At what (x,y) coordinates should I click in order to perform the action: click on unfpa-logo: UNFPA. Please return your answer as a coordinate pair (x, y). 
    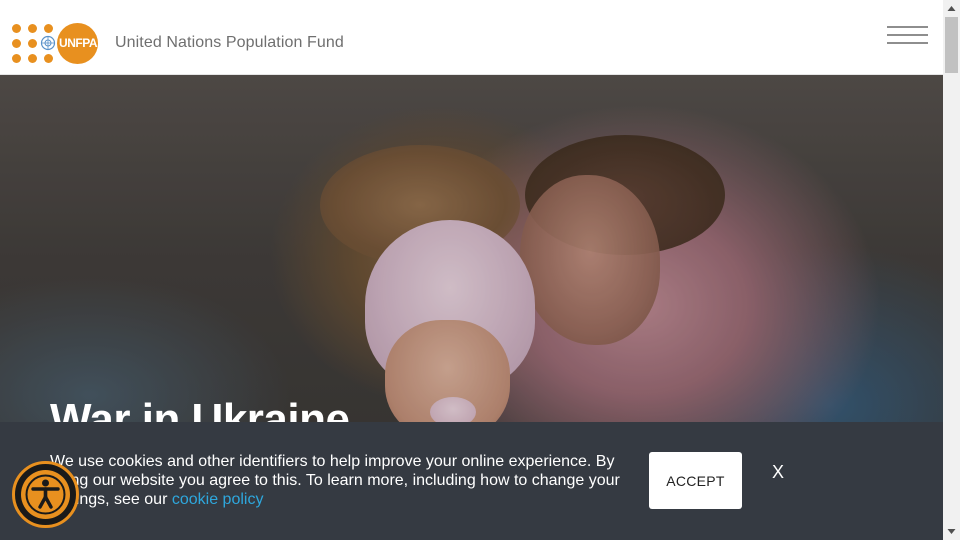
    Looking at the image, I should click on (56, 43).